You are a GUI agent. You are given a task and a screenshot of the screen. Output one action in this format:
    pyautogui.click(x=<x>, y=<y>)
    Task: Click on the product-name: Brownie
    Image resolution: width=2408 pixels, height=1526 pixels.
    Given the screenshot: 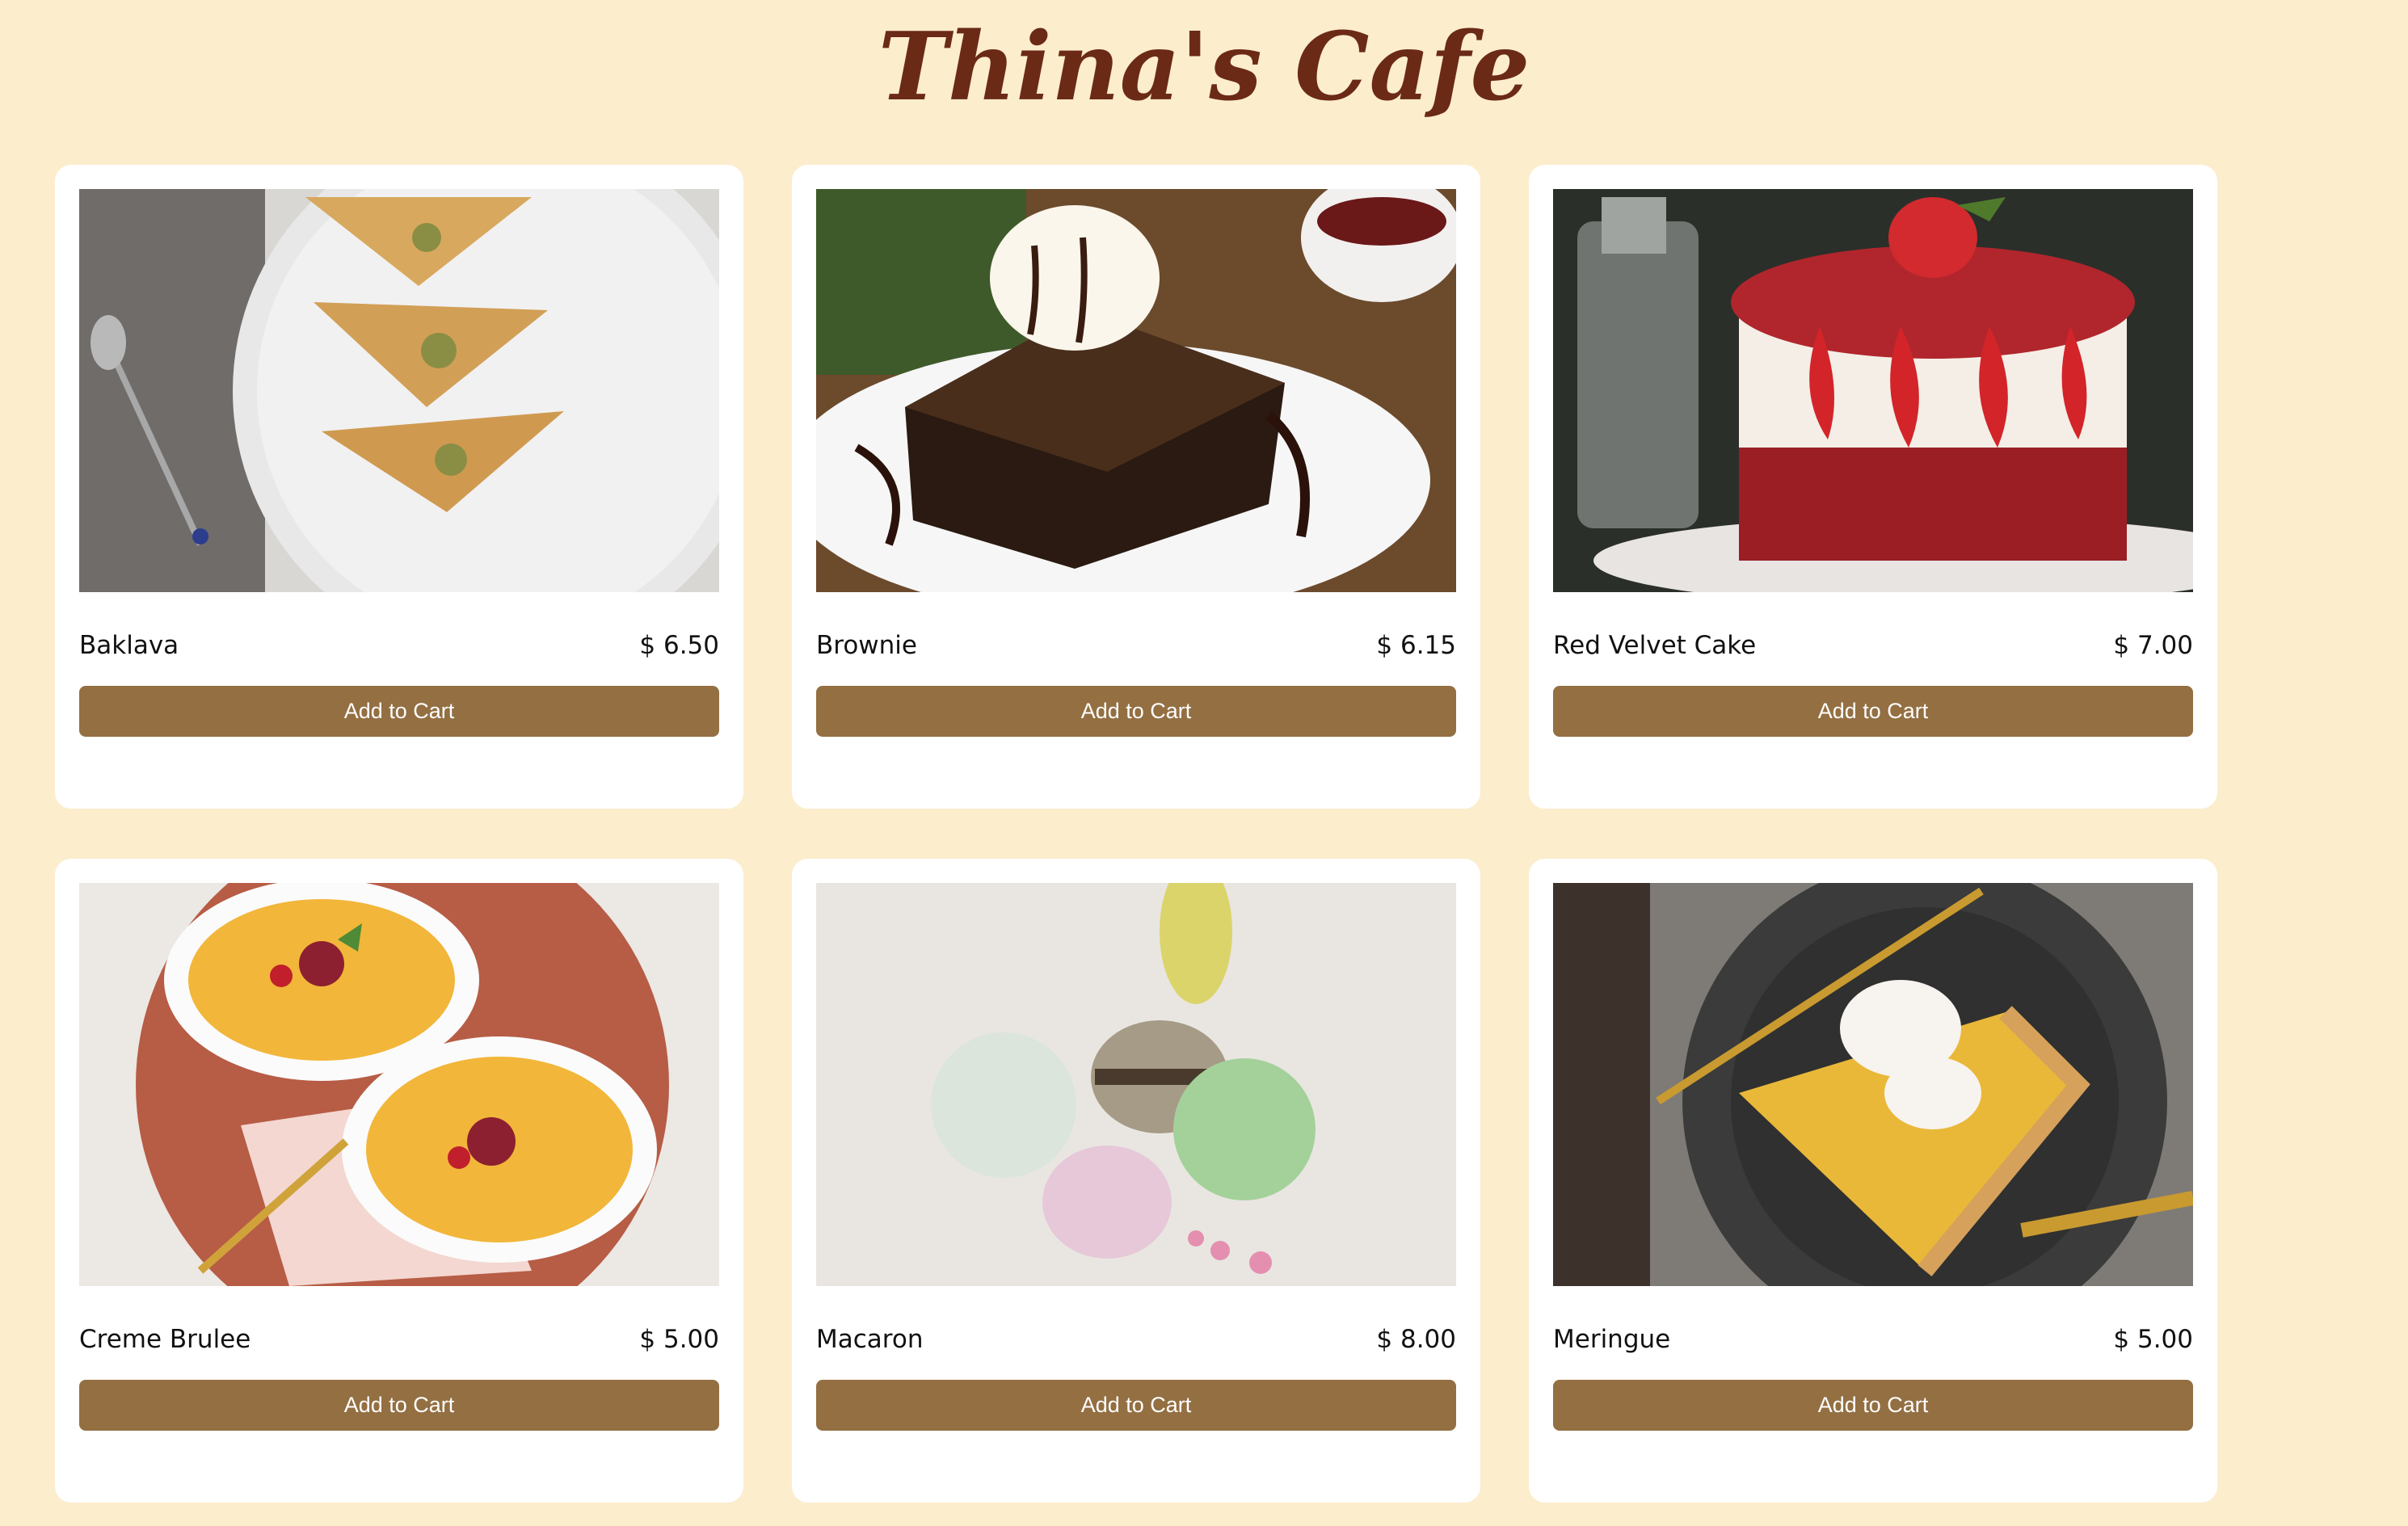 What is the action you would take?
    pyautogui.click(x=866, y=645)
    